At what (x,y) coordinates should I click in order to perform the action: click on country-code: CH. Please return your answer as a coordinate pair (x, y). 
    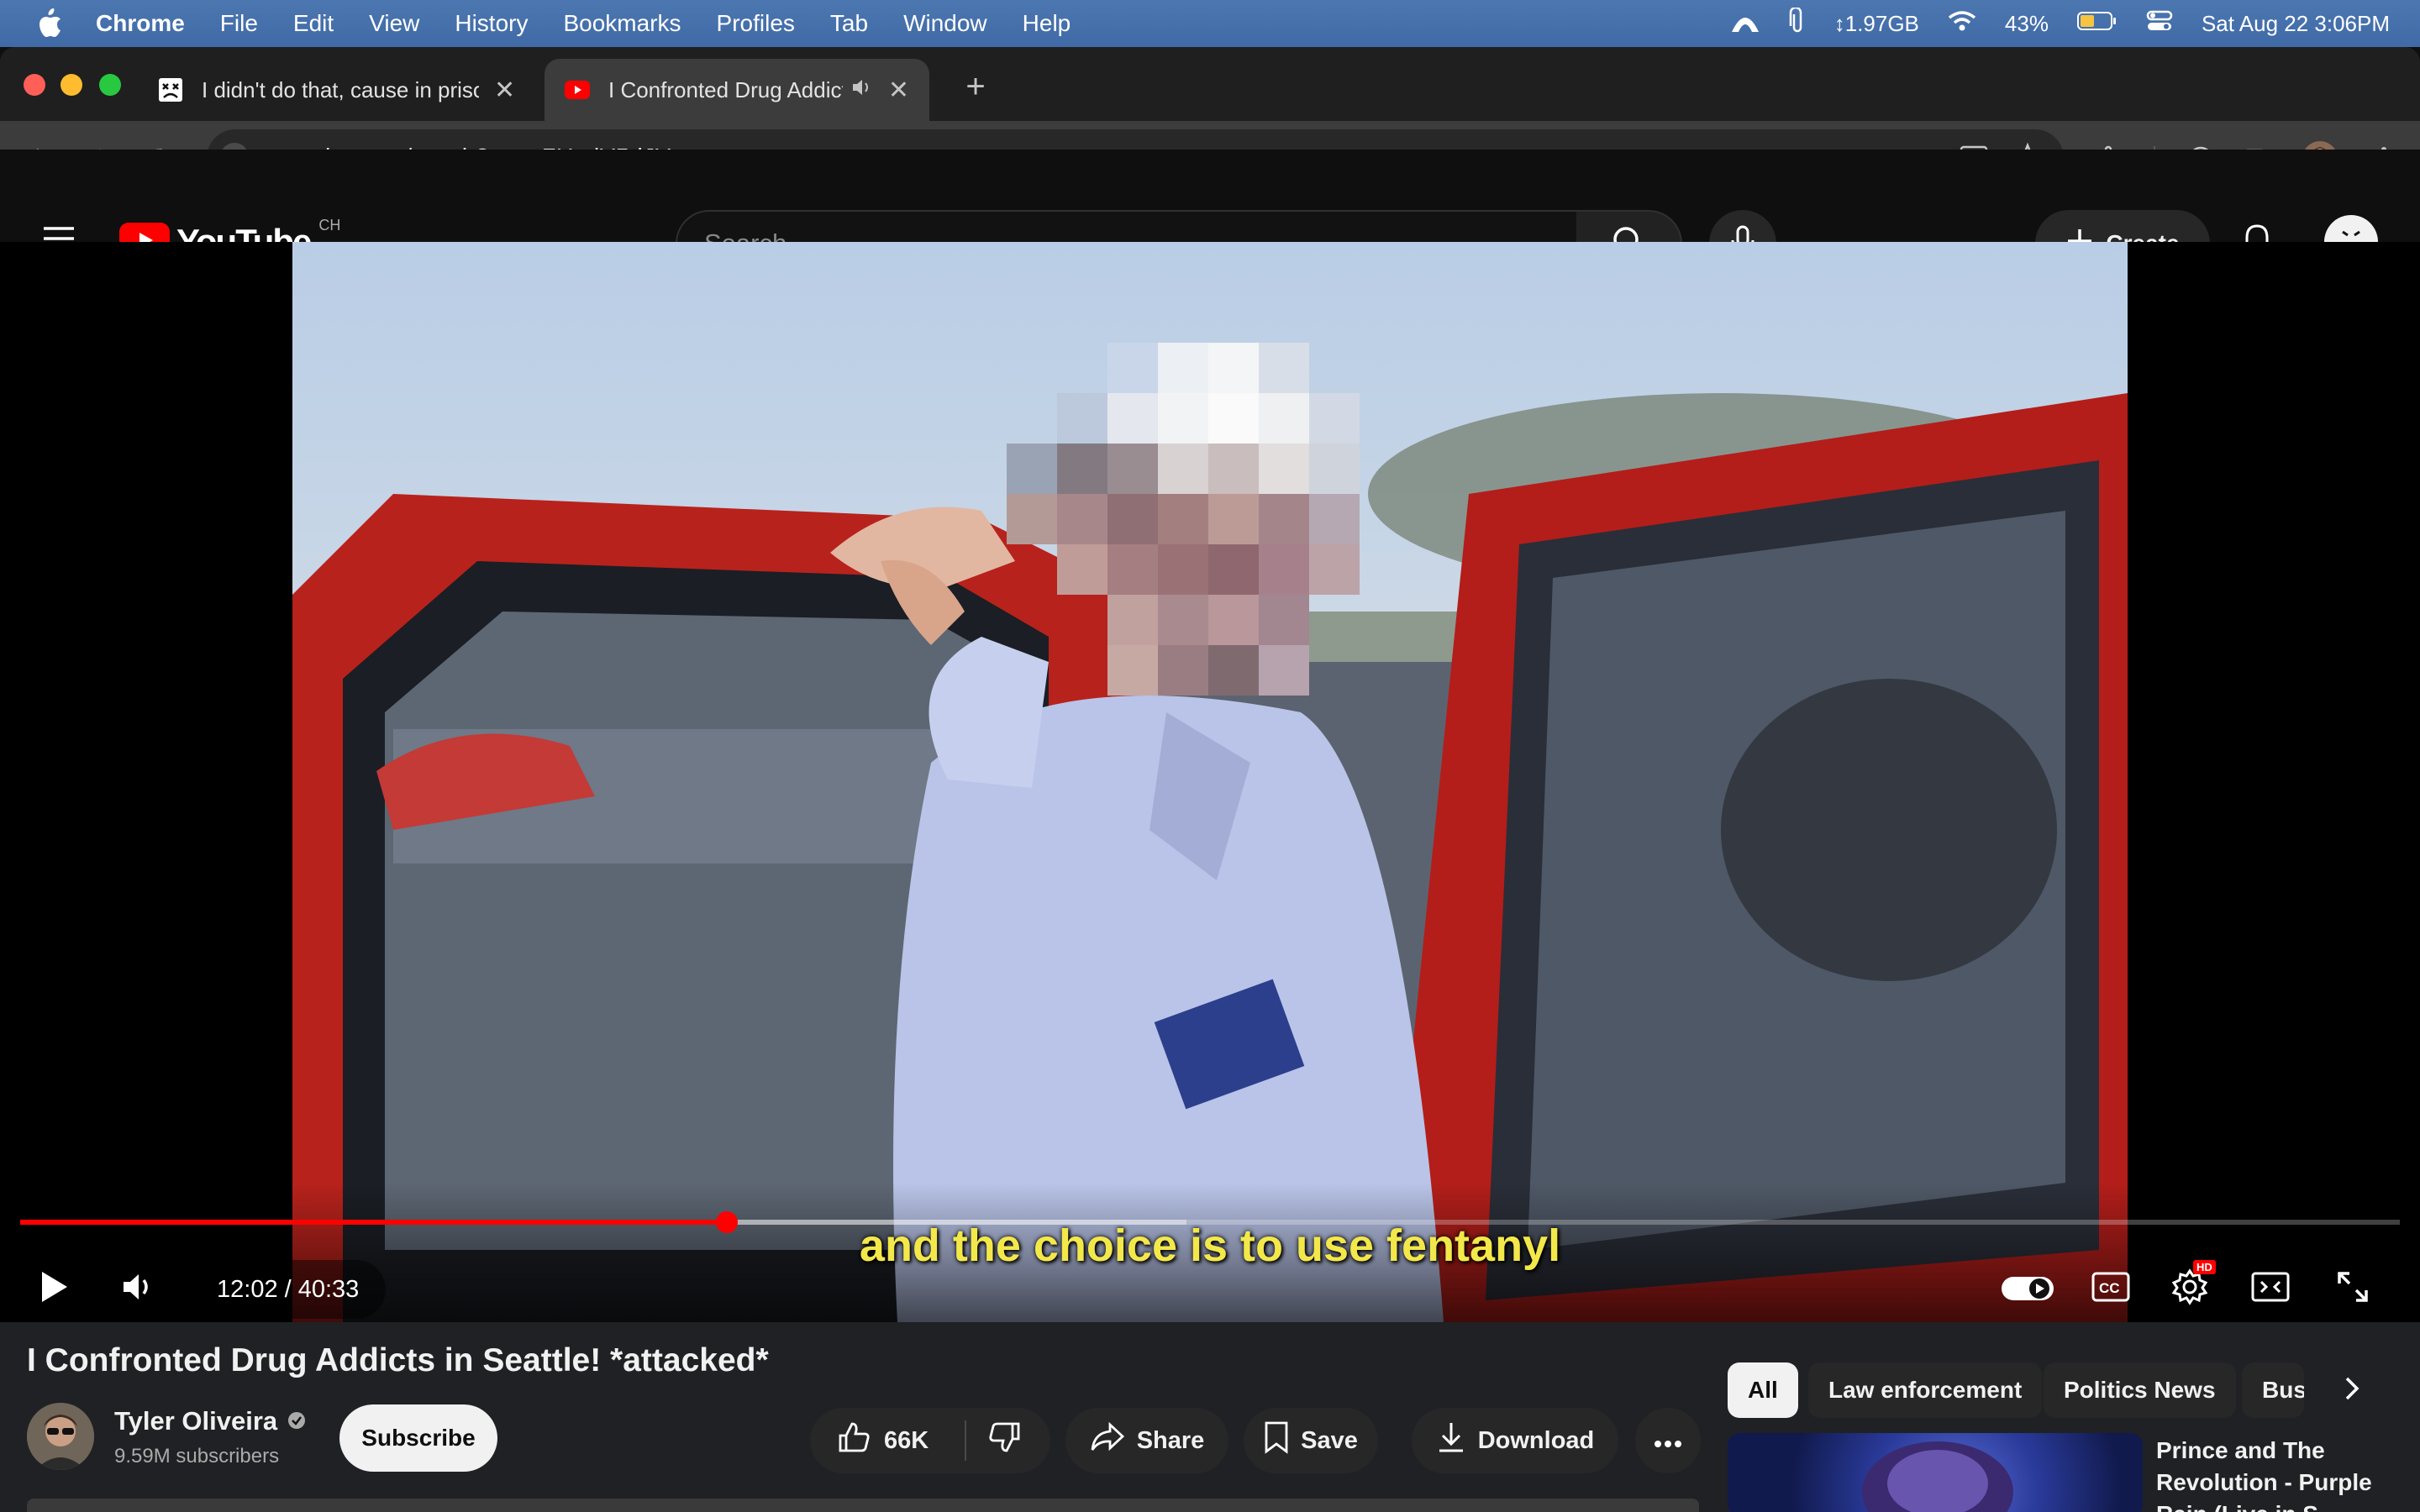
    Looking at the image, I should click on (329, 225).